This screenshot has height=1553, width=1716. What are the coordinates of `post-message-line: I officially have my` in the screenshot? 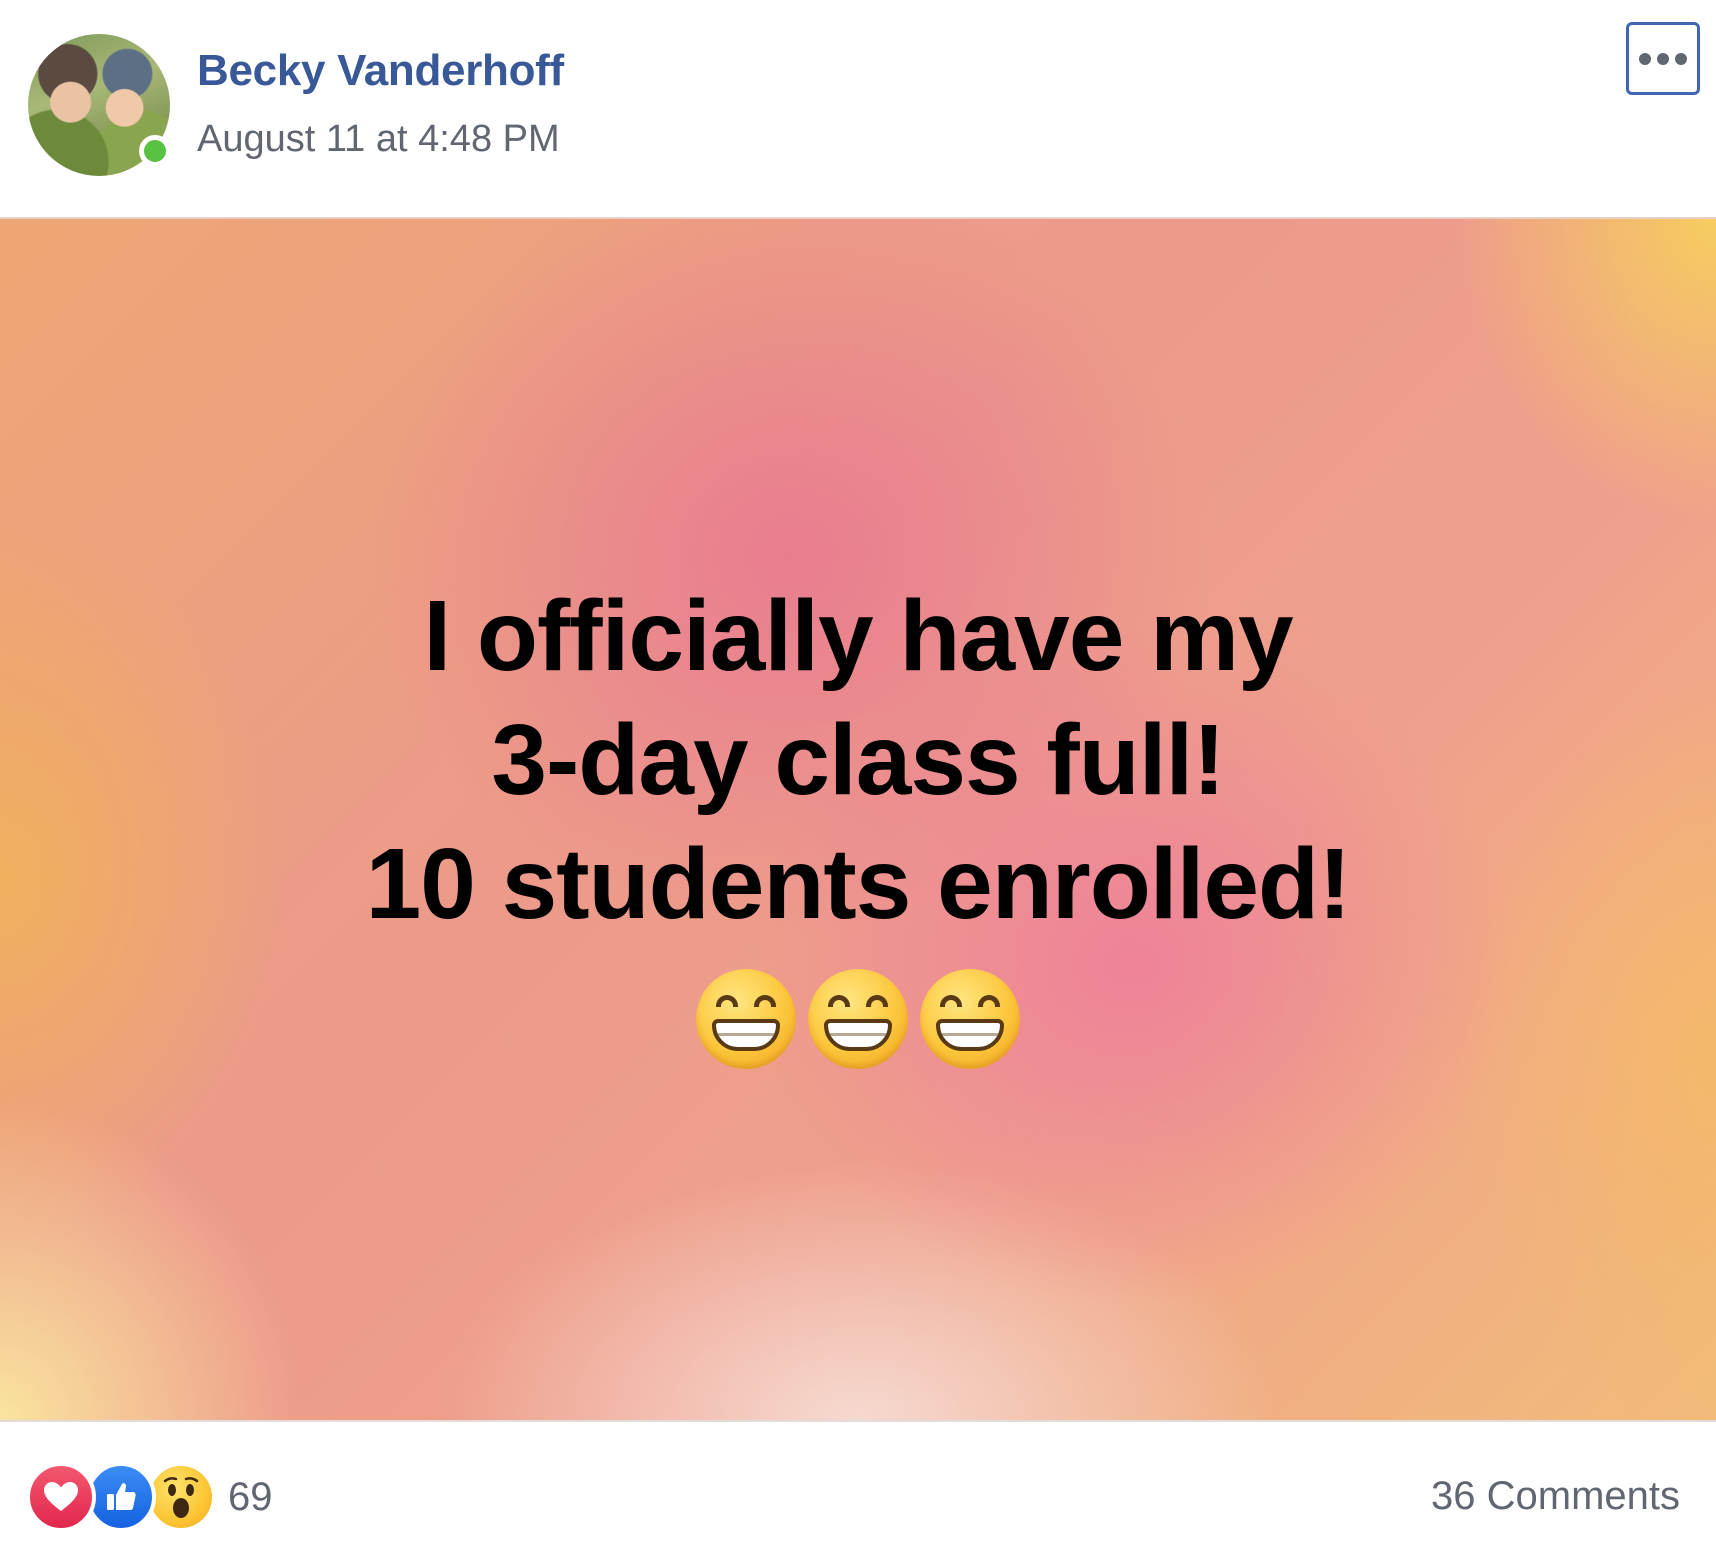 It's located at (858, 636).